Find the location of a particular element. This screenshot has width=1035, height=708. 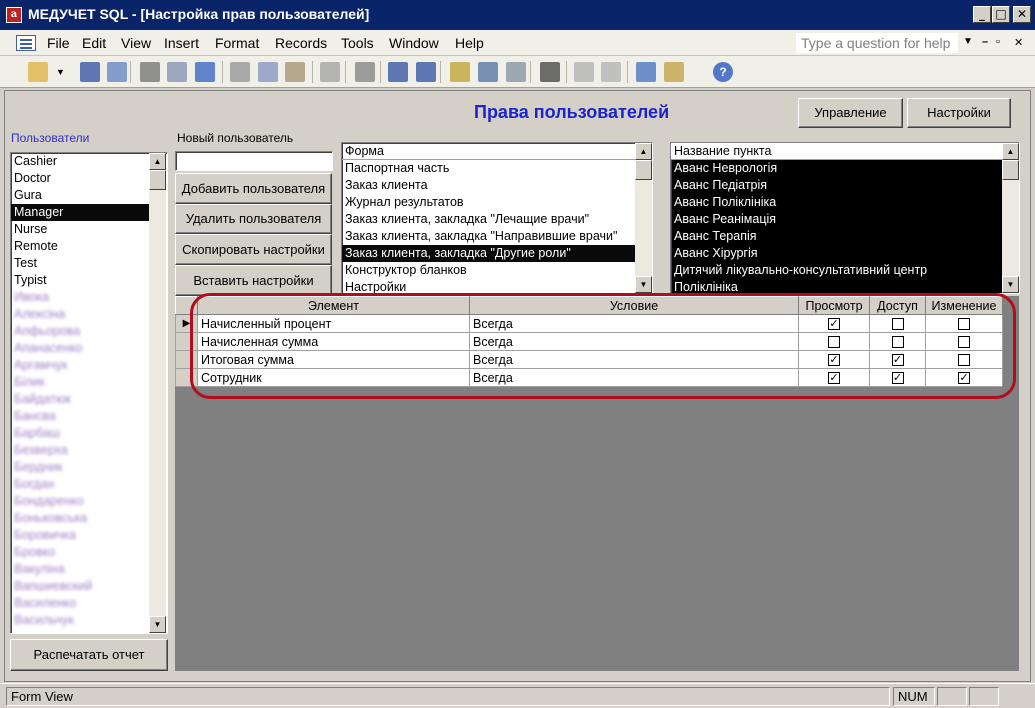

form-list-item: Настройки is located at coordinates (497, 286).